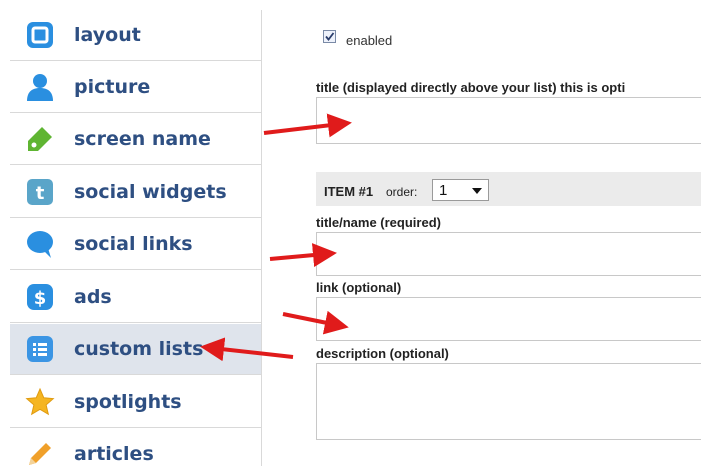 This screenshot has width=701, height=466. What do you see at coordinates (150, 192) in the screenshot?
I see `sidebar-item-label: social widgets` at bounding box center [150, 192].